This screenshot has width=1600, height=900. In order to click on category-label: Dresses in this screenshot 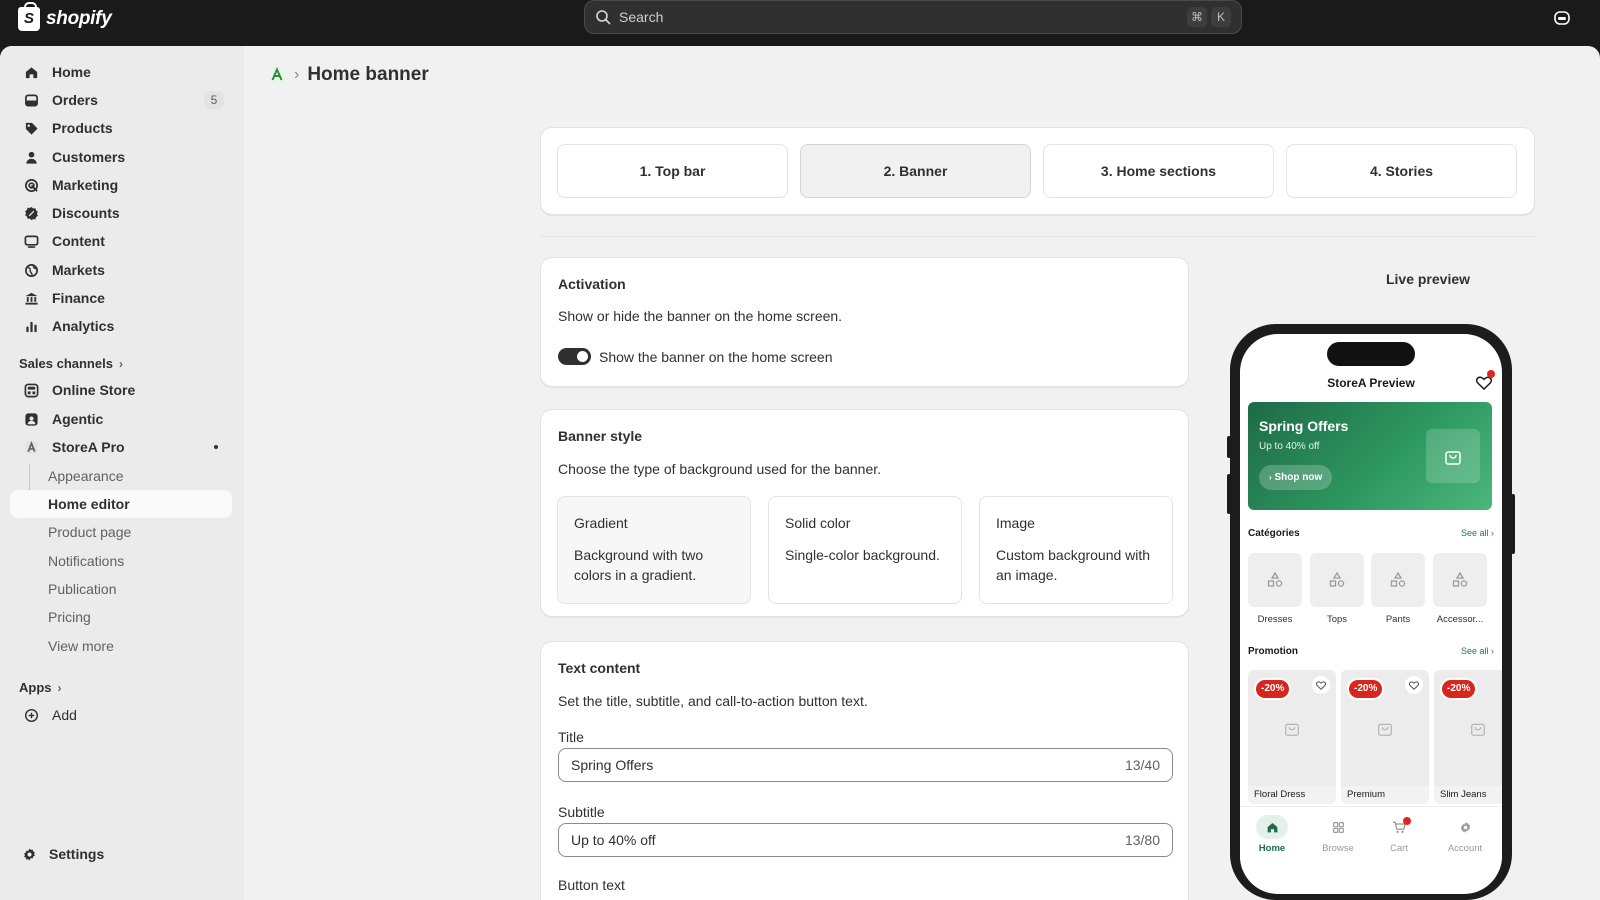, I will do `click(1275, 619)`.